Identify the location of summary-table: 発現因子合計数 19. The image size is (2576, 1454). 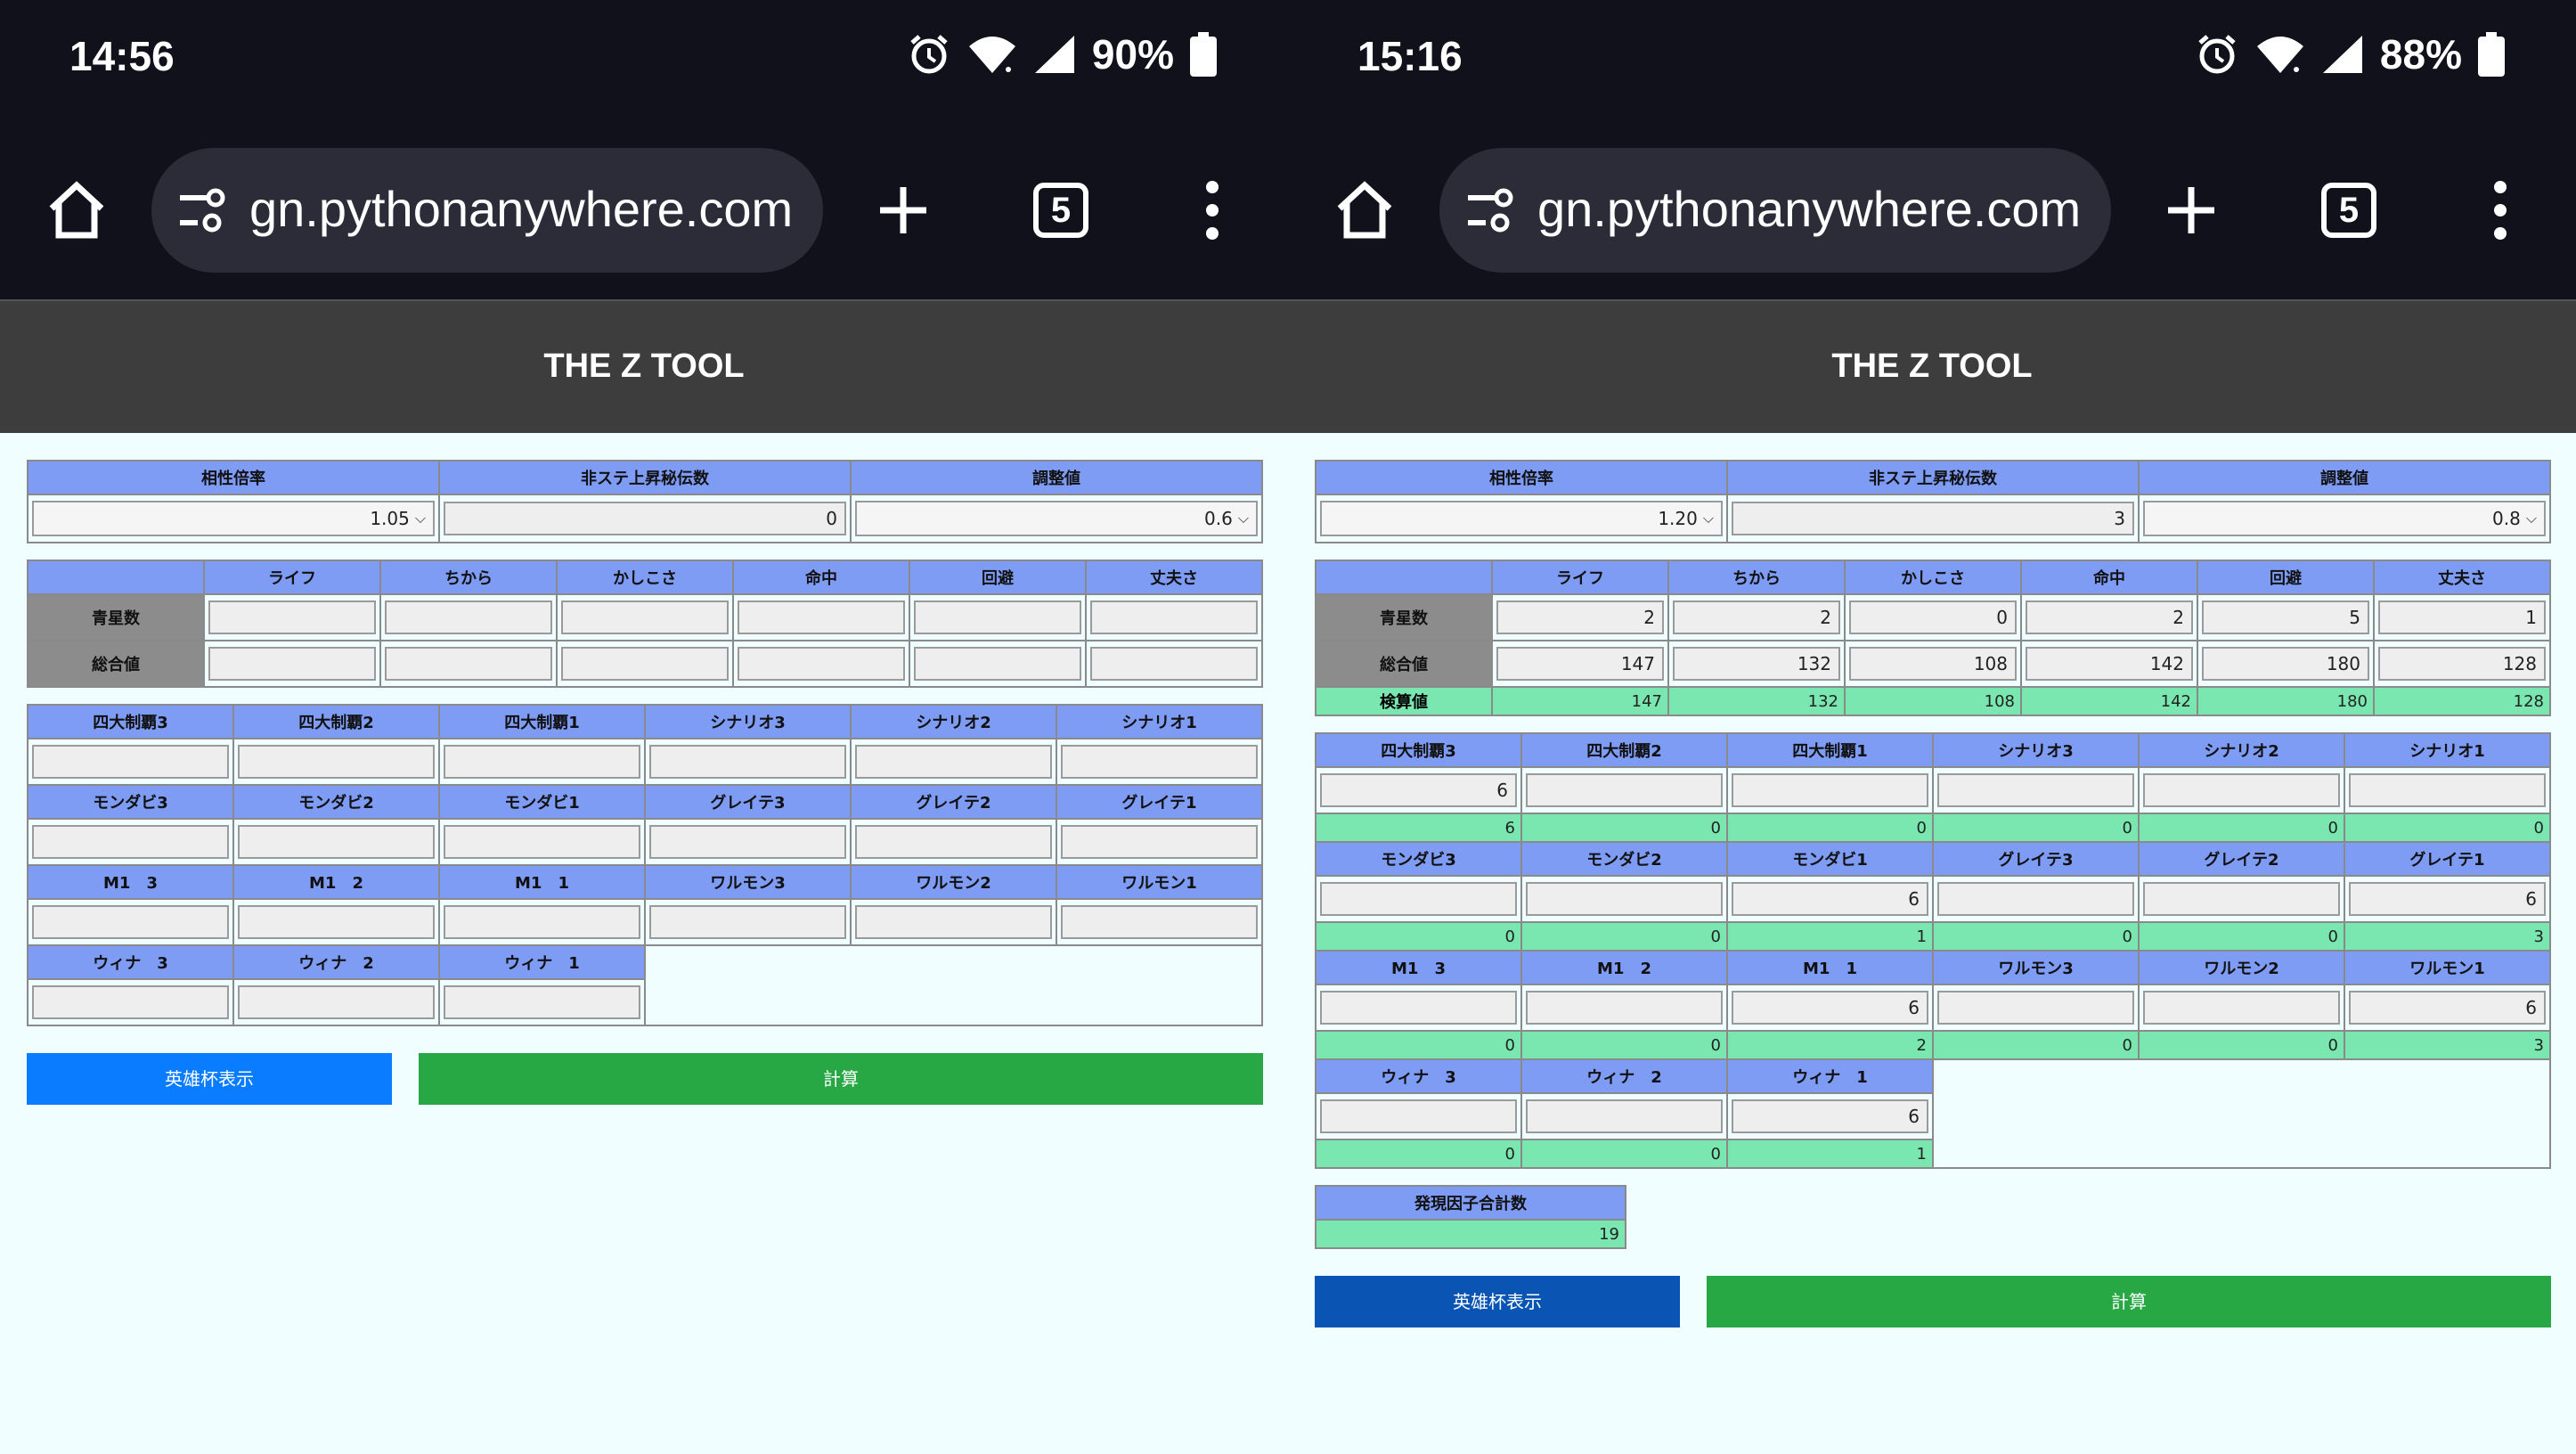
(1471, 1217).